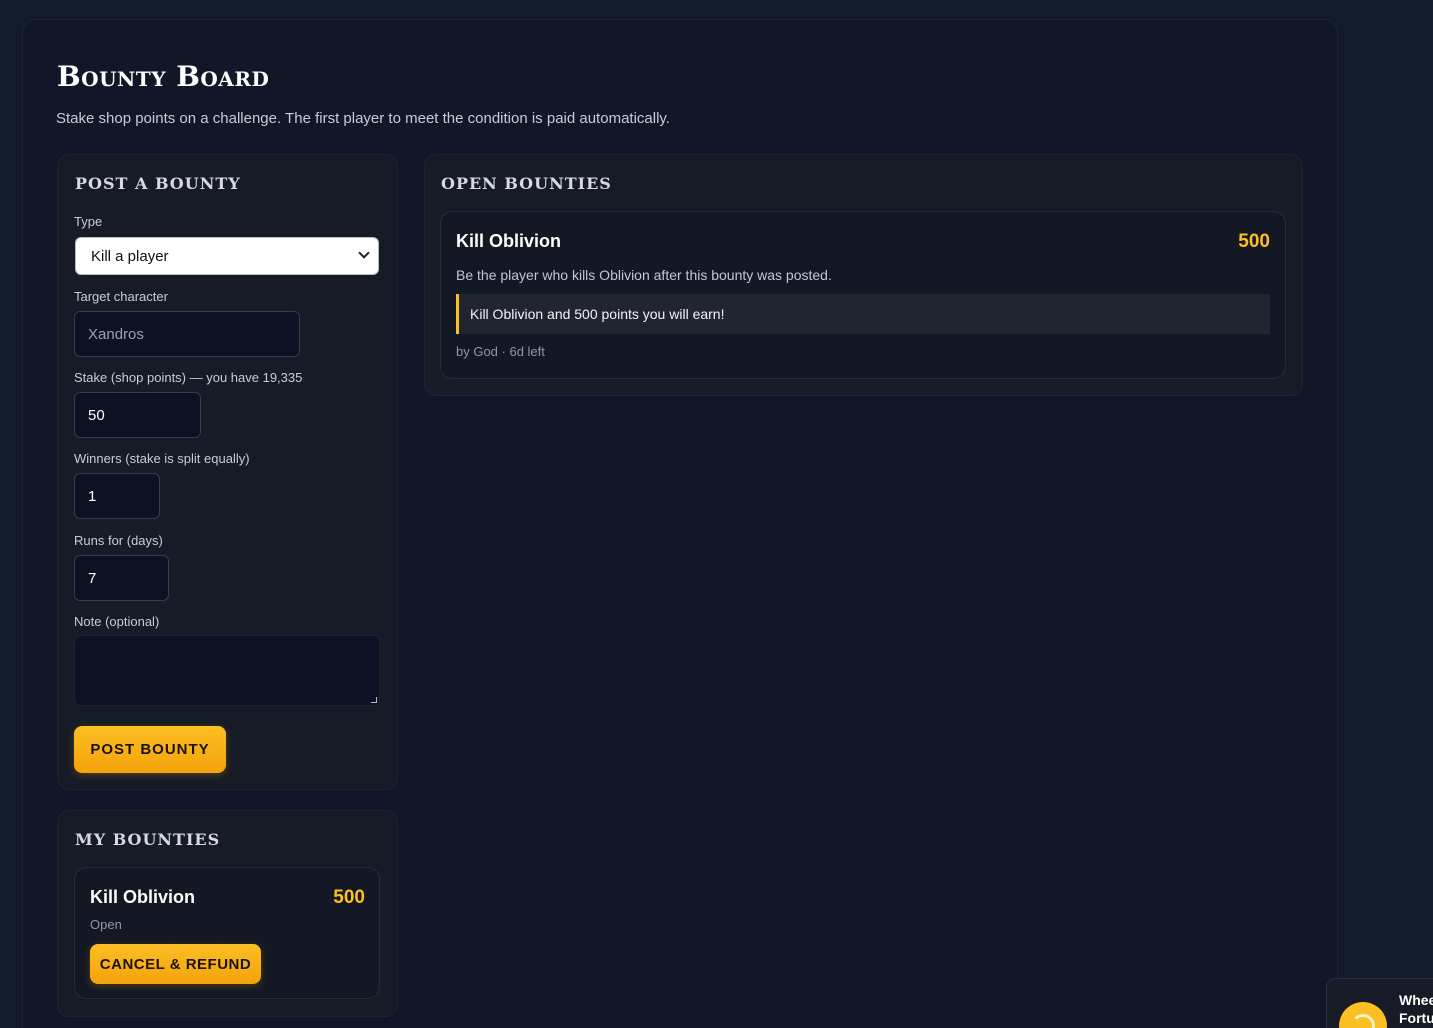 The width and height of the screenshot is (1433, 1028). I want to click on my-bounty-status: Open, so click(106, 924).